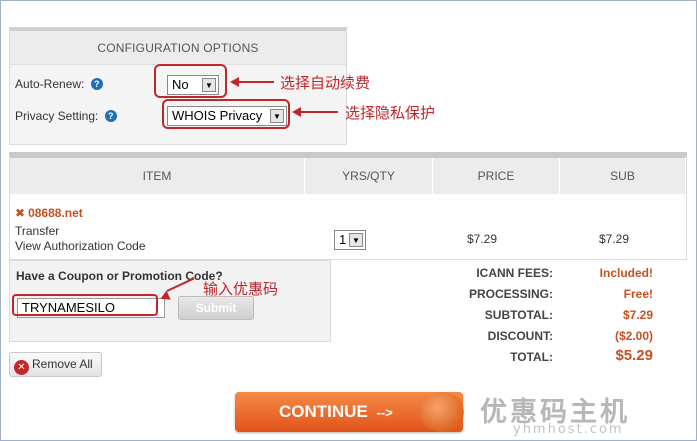 Image resolution: width=697 pixels, height=441 pixels. What do you see at coordinates (518, 315) in the screenshot?
I see `subtotal-label: SUBTOTAL:` at bounding box center [518, 315].